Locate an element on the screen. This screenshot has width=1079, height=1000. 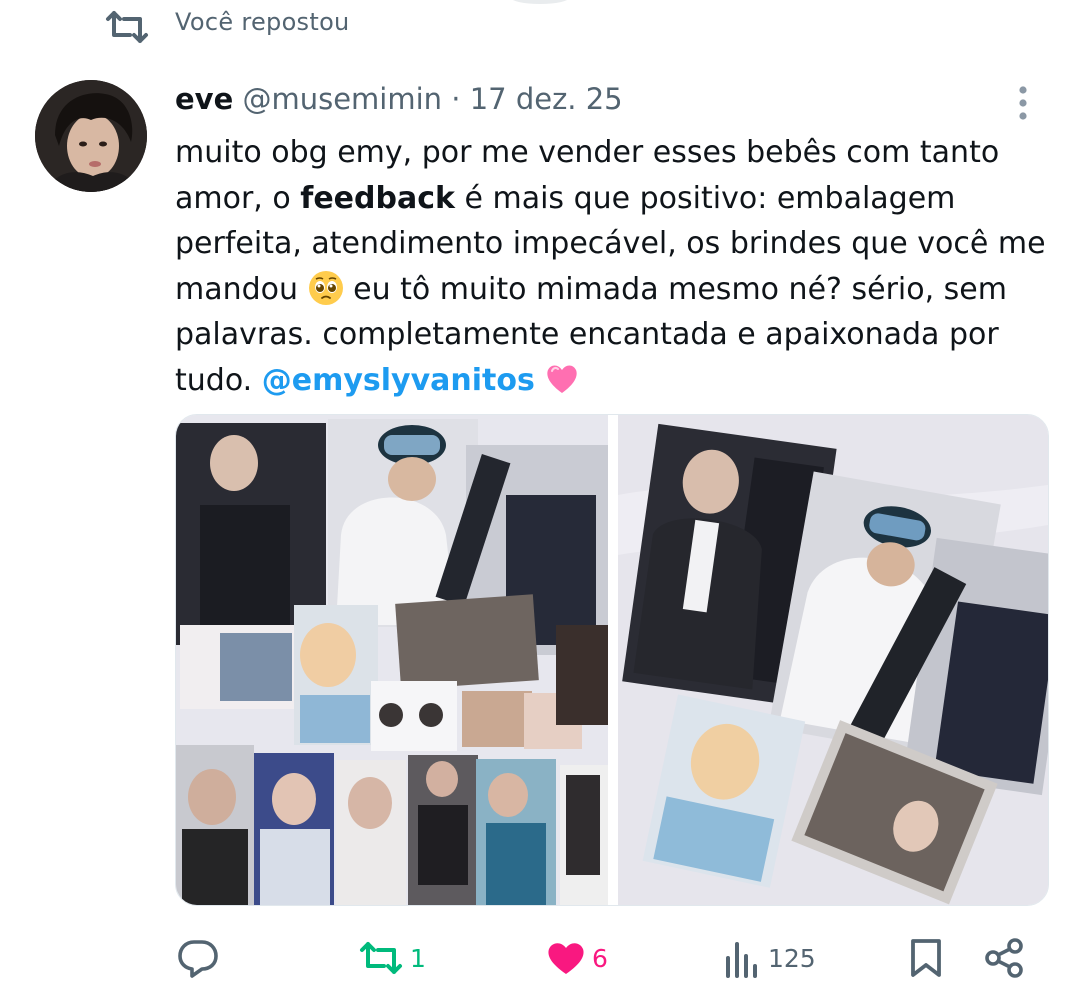
views-count: 125 is located at coordinates (792, 958).